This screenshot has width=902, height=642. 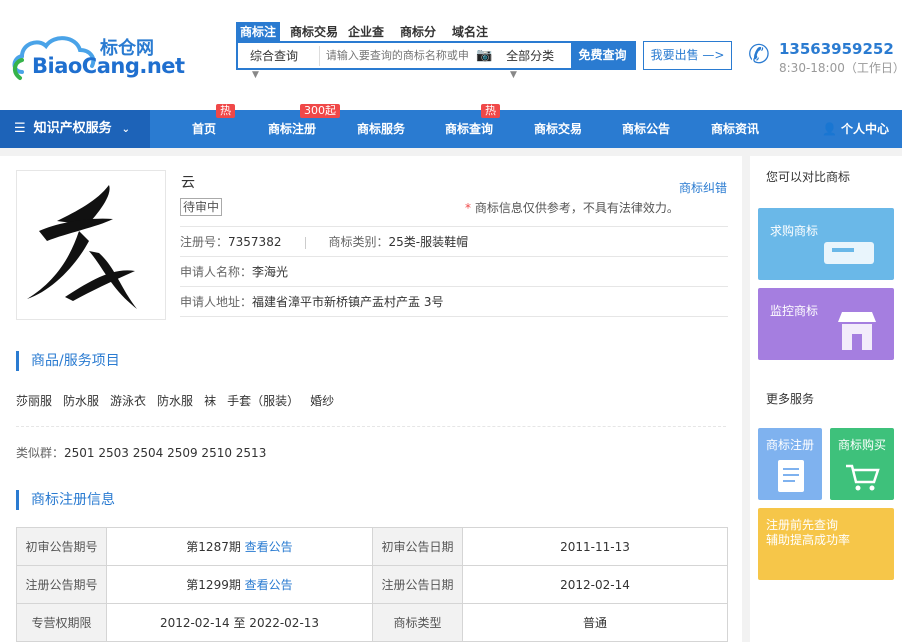 What do you see at coordinates (175, 401) in the screenshot?
I see `goods-item: 防水服` at bounding box center [175, 401].